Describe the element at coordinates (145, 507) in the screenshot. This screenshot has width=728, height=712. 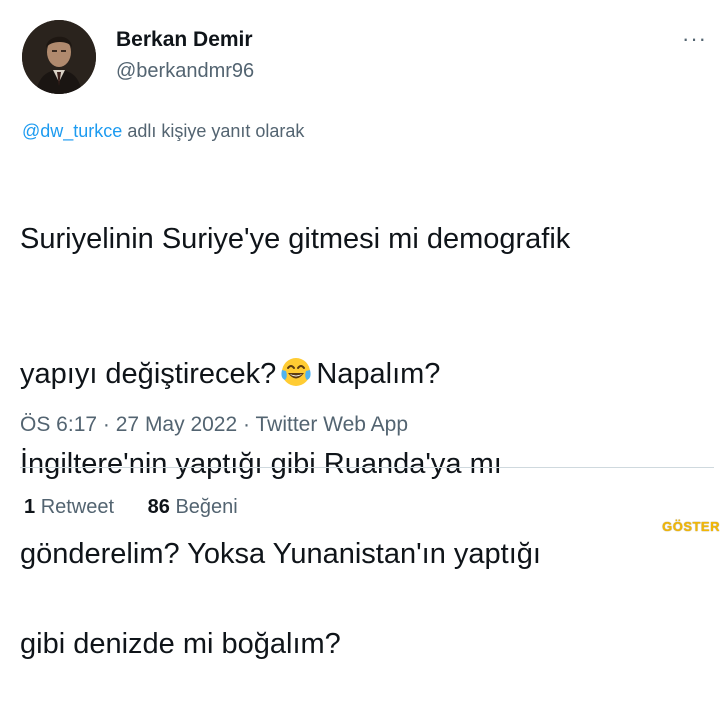
I see `engagement-stats: 1 Retweet 86 Beğeni` at that location.